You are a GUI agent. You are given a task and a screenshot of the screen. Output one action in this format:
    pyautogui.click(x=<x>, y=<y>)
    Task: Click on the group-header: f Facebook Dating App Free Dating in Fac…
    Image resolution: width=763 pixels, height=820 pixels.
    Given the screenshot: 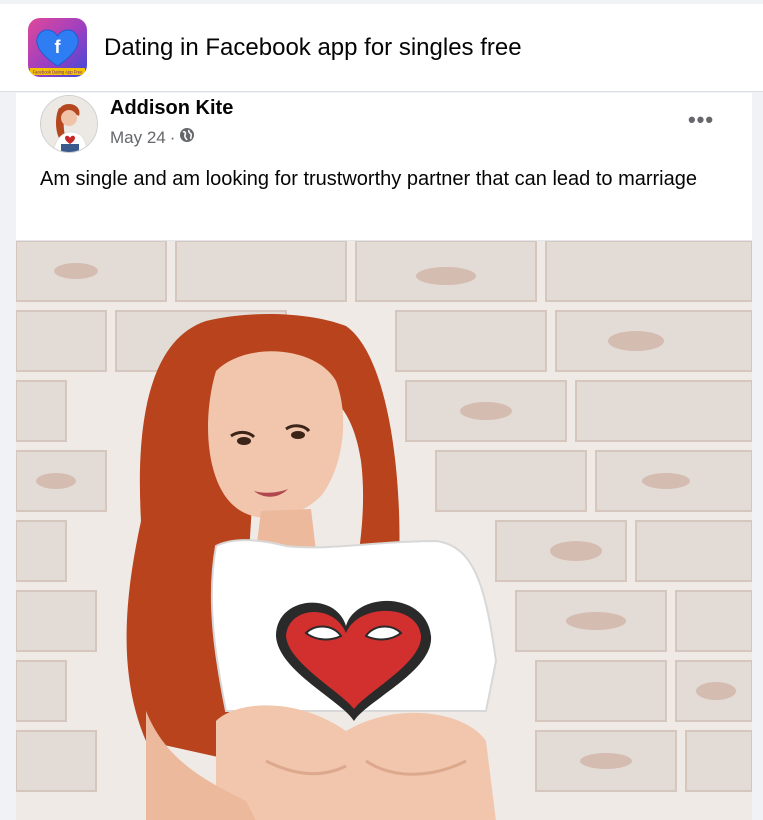 What is the action you would take?
    pyautogui.click(x=381, y=48)
    